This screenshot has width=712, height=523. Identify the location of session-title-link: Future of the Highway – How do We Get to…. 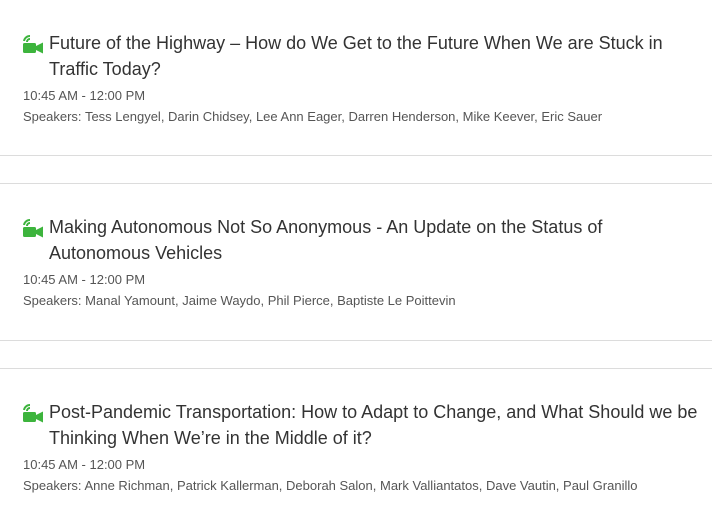
(356, 56).